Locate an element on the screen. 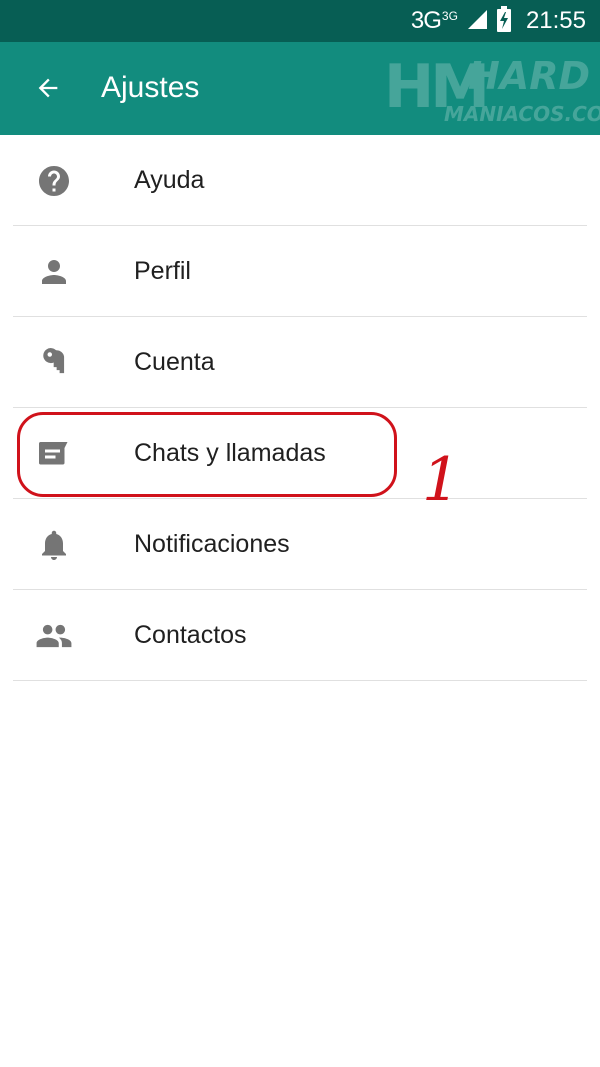 Image resolution: width=600 pixels, height=1067 pixels. people-icon is located at coordinates (54, 636).